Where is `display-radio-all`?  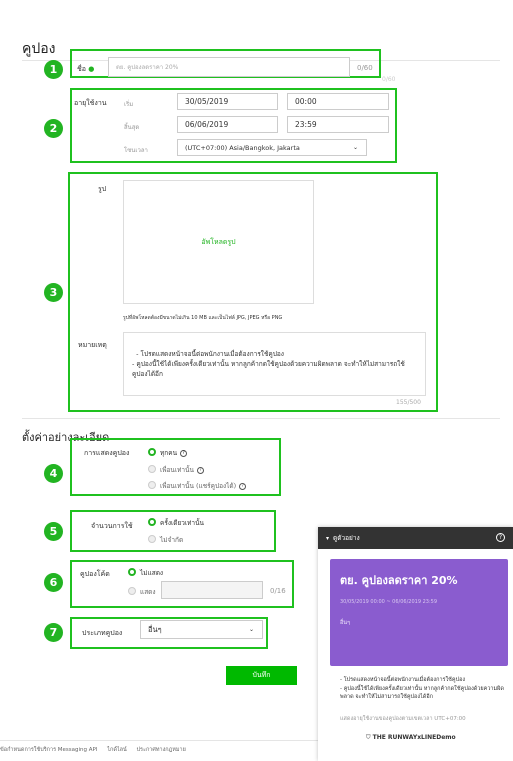
display-radio-all is located at coordinates (152, 452).